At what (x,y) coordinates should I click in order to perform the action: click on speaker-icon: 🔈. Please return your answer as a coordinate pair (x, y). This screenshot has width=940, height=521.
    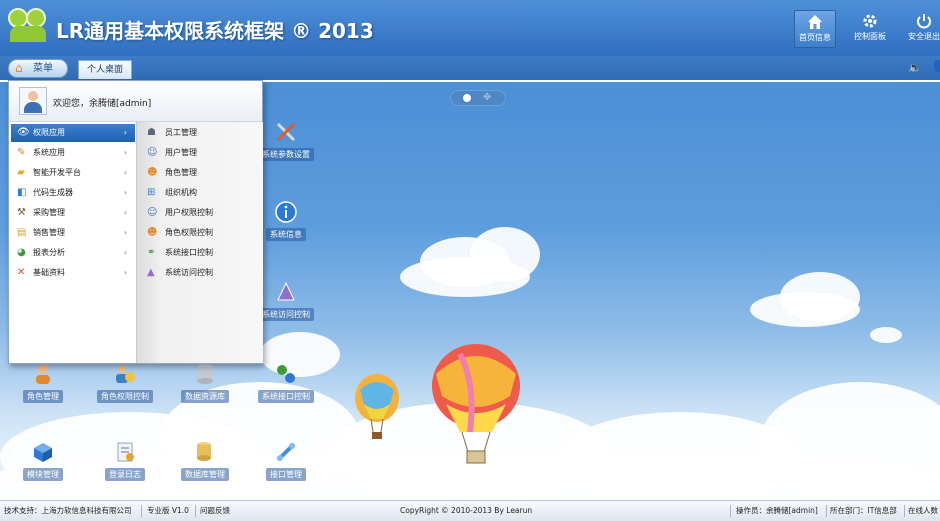
    Looking at the image, I should click on (915, 67).